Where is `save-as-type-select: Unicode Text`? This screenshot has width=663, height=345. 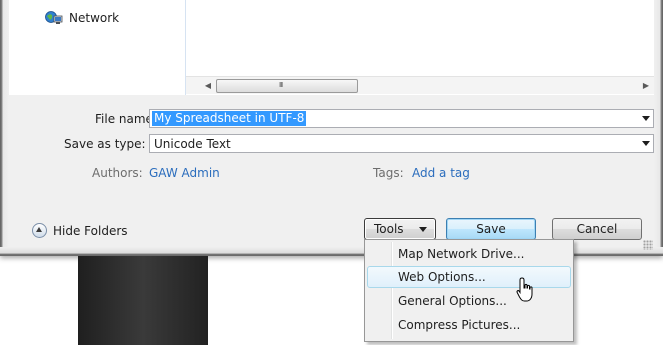
save-as-type-select: Unicode Text is located at coordinates (401, 143).